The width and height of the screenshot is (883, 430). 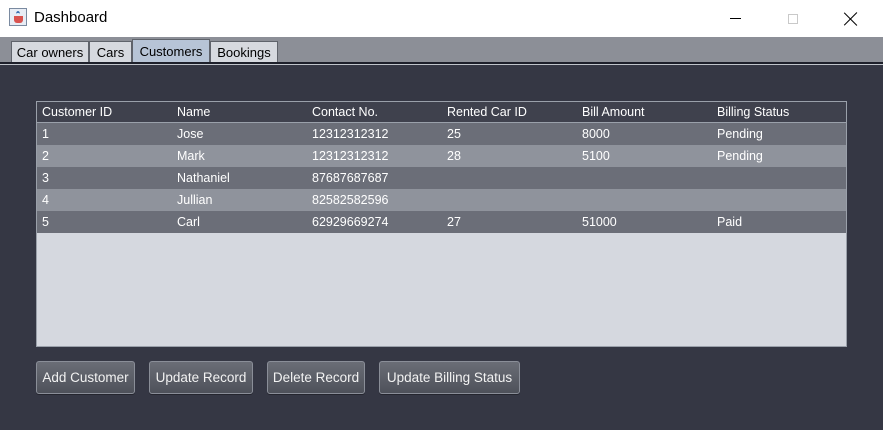 I want to click on cell-customer-id: 5, so click(x=45, y=222).